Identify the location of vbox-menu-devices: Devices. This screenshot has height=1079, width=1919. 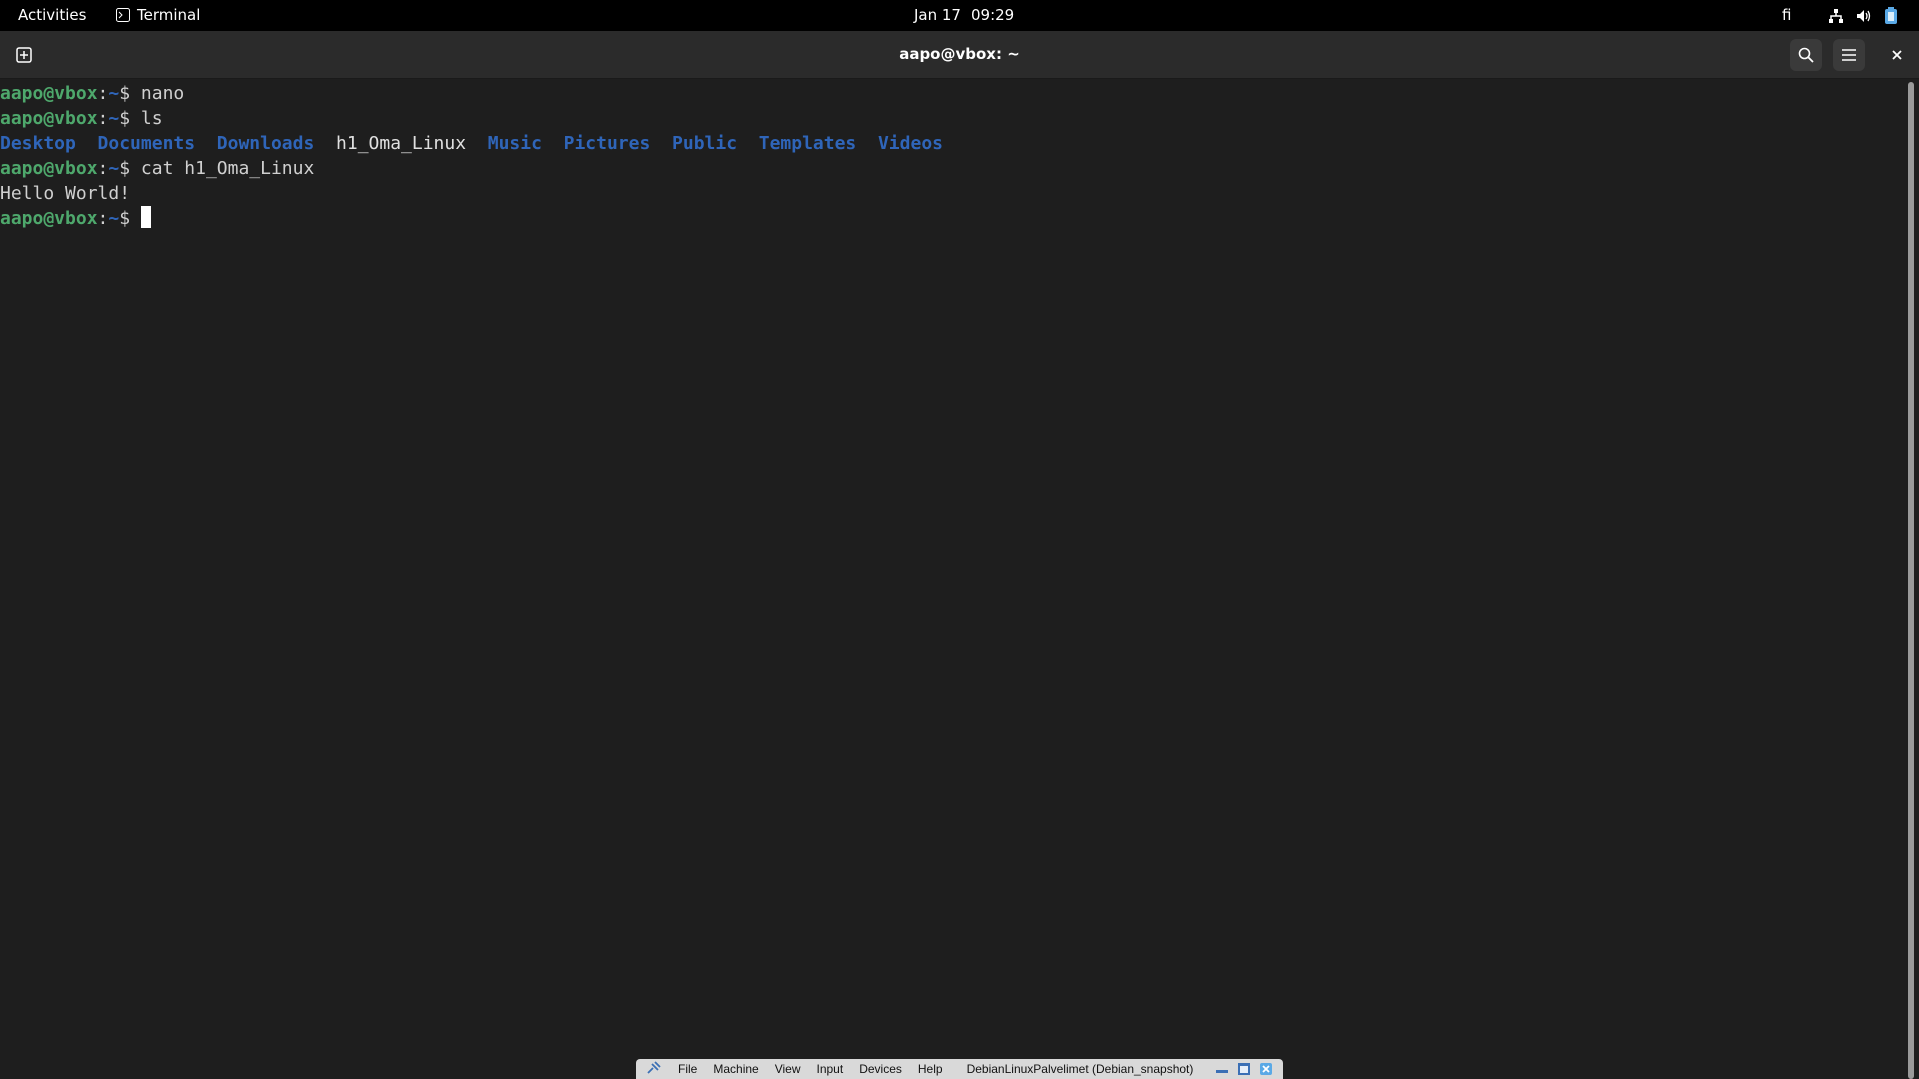
(880, 1069).